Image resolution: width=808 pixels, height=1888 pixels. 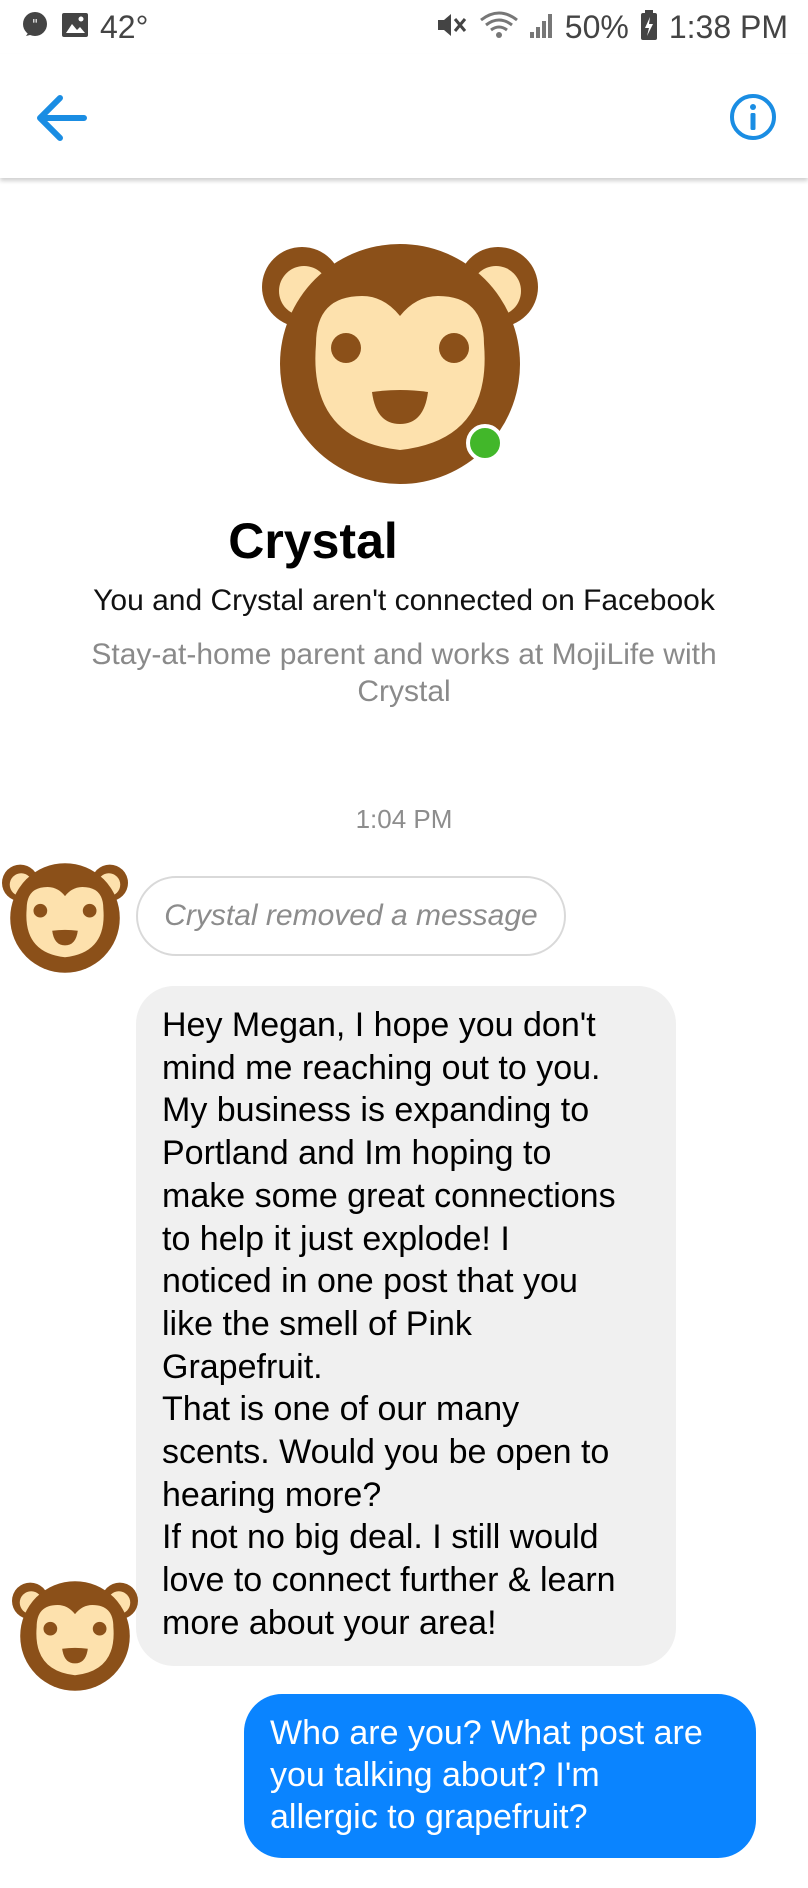 What do you see at coordinates (313, 541) in the screenshot?
I see `profile-name: Crystal` at bounding box center [313, 541].